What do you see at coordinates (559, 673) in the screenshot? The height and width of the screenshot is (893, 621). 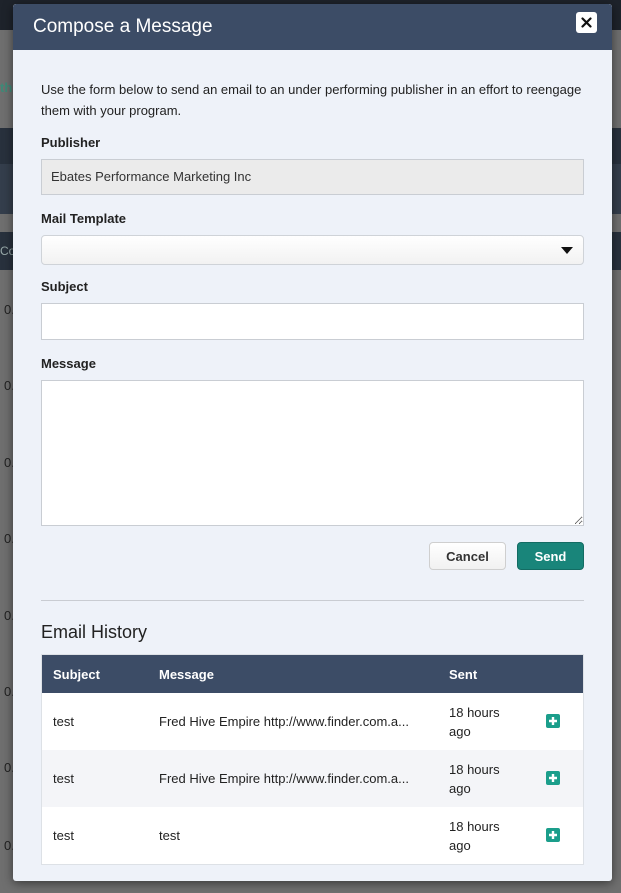 I see `column-header-actions` at bounding box center [559, 673].